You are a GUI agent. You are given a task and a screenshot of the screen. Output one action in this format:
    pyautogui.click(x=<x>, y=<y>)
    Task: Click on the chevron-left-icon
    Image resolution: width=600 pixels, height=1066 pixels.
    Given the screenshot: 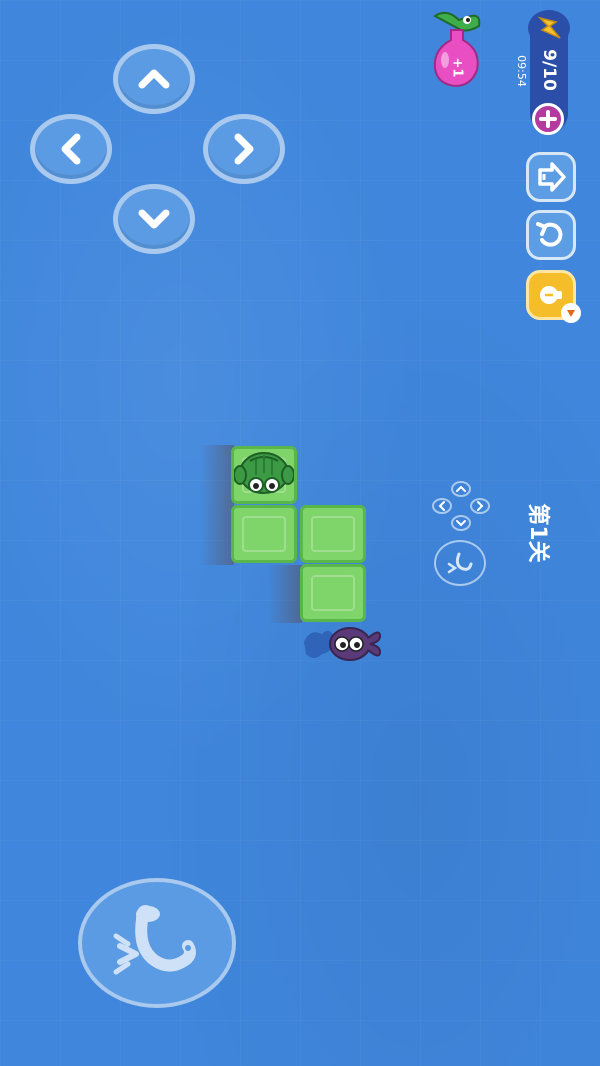 What is the action you would take?
    pyautogui.click(x=71, y=149)
    